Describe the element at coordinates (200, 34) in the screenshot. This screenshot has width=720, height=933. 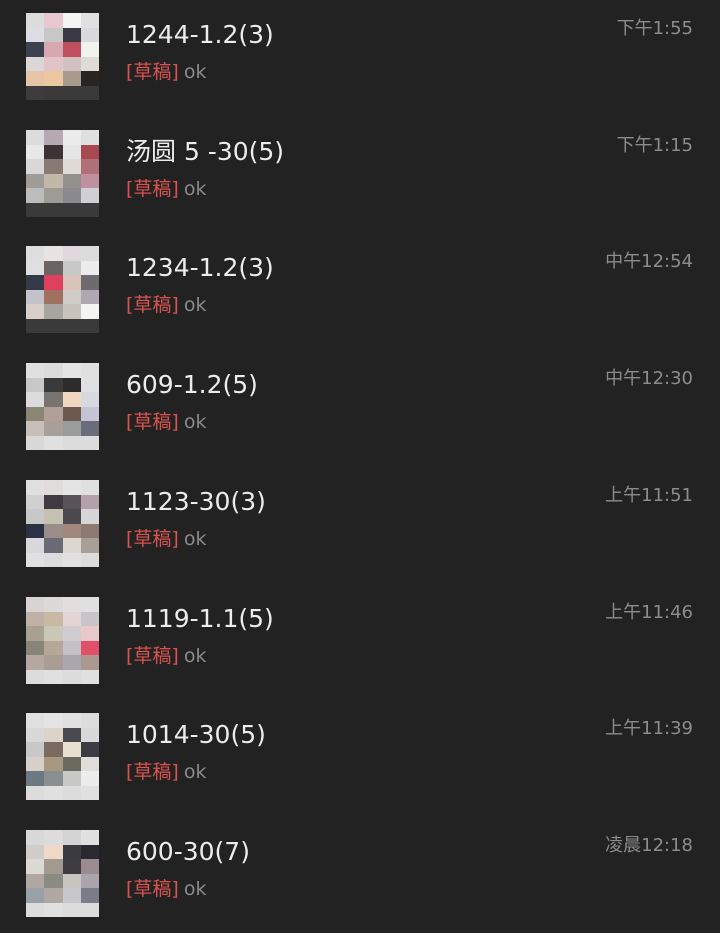
I see `chat-title: 1244-1.2(3)` at that location.